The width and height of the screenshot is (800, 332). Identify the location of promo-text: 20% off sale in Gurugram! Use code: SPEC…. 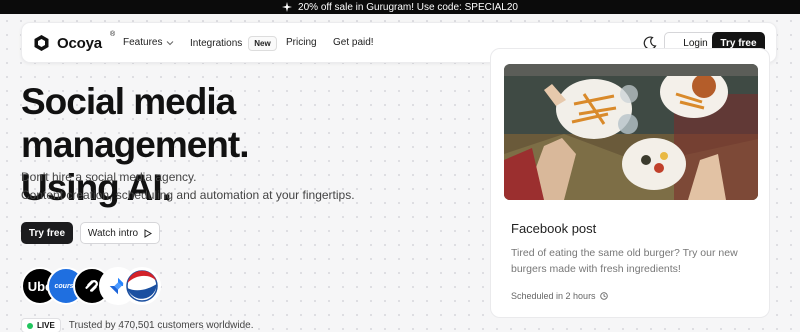
(408, 7).